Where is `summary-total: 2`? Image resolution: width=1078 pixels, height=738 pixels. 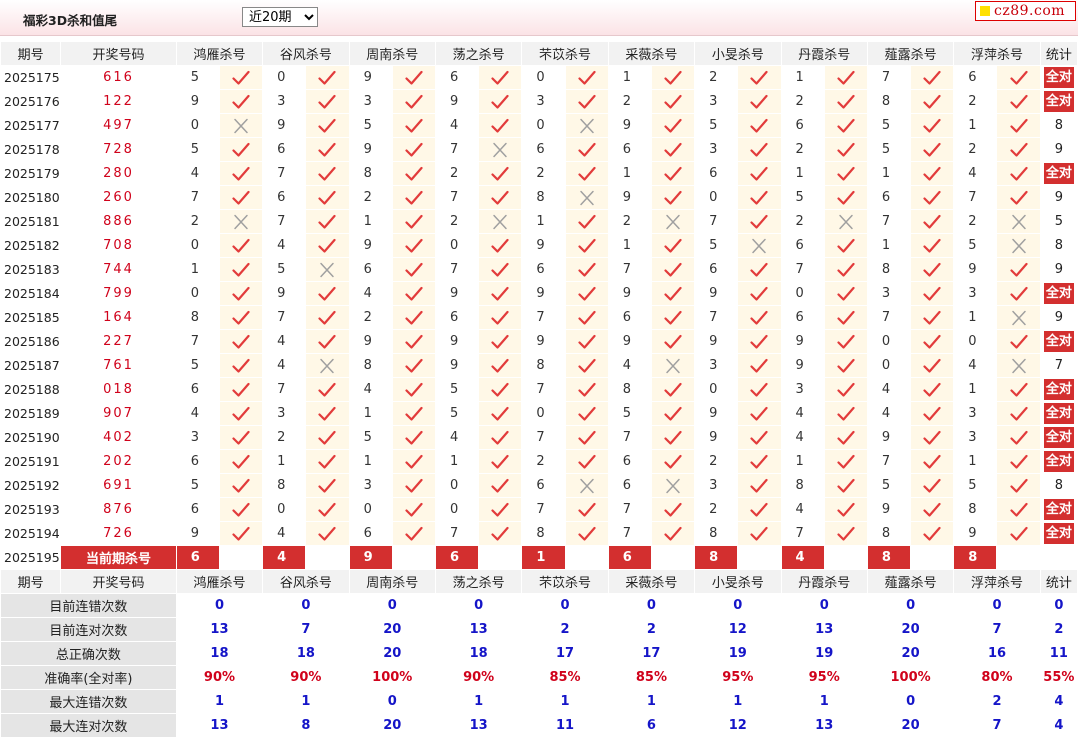
summary-total: 2 is located at coordinates (1058, 629).